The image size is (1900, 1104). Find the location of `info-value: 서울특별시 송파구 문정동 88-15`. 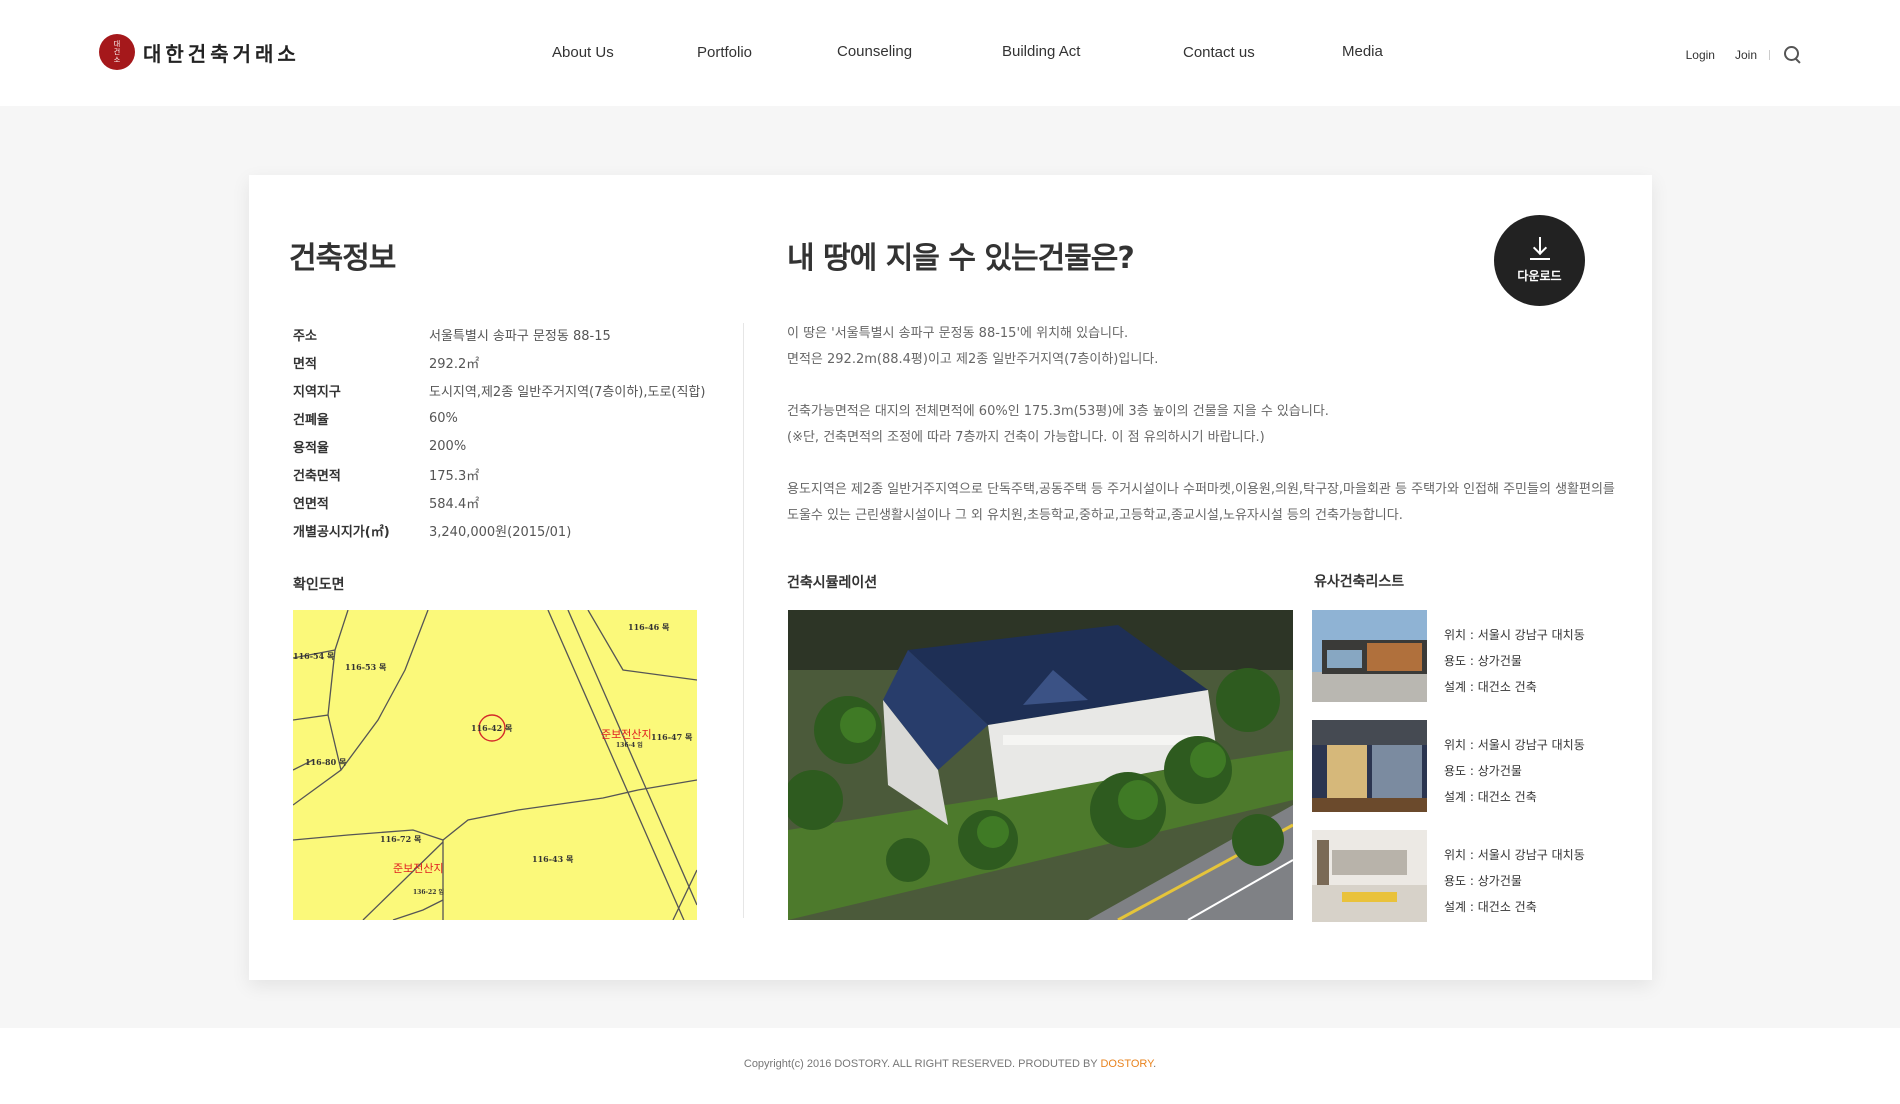

info-value: 서울특별시 송파구 문정동 88-15 is located at coordinates (520, 336).